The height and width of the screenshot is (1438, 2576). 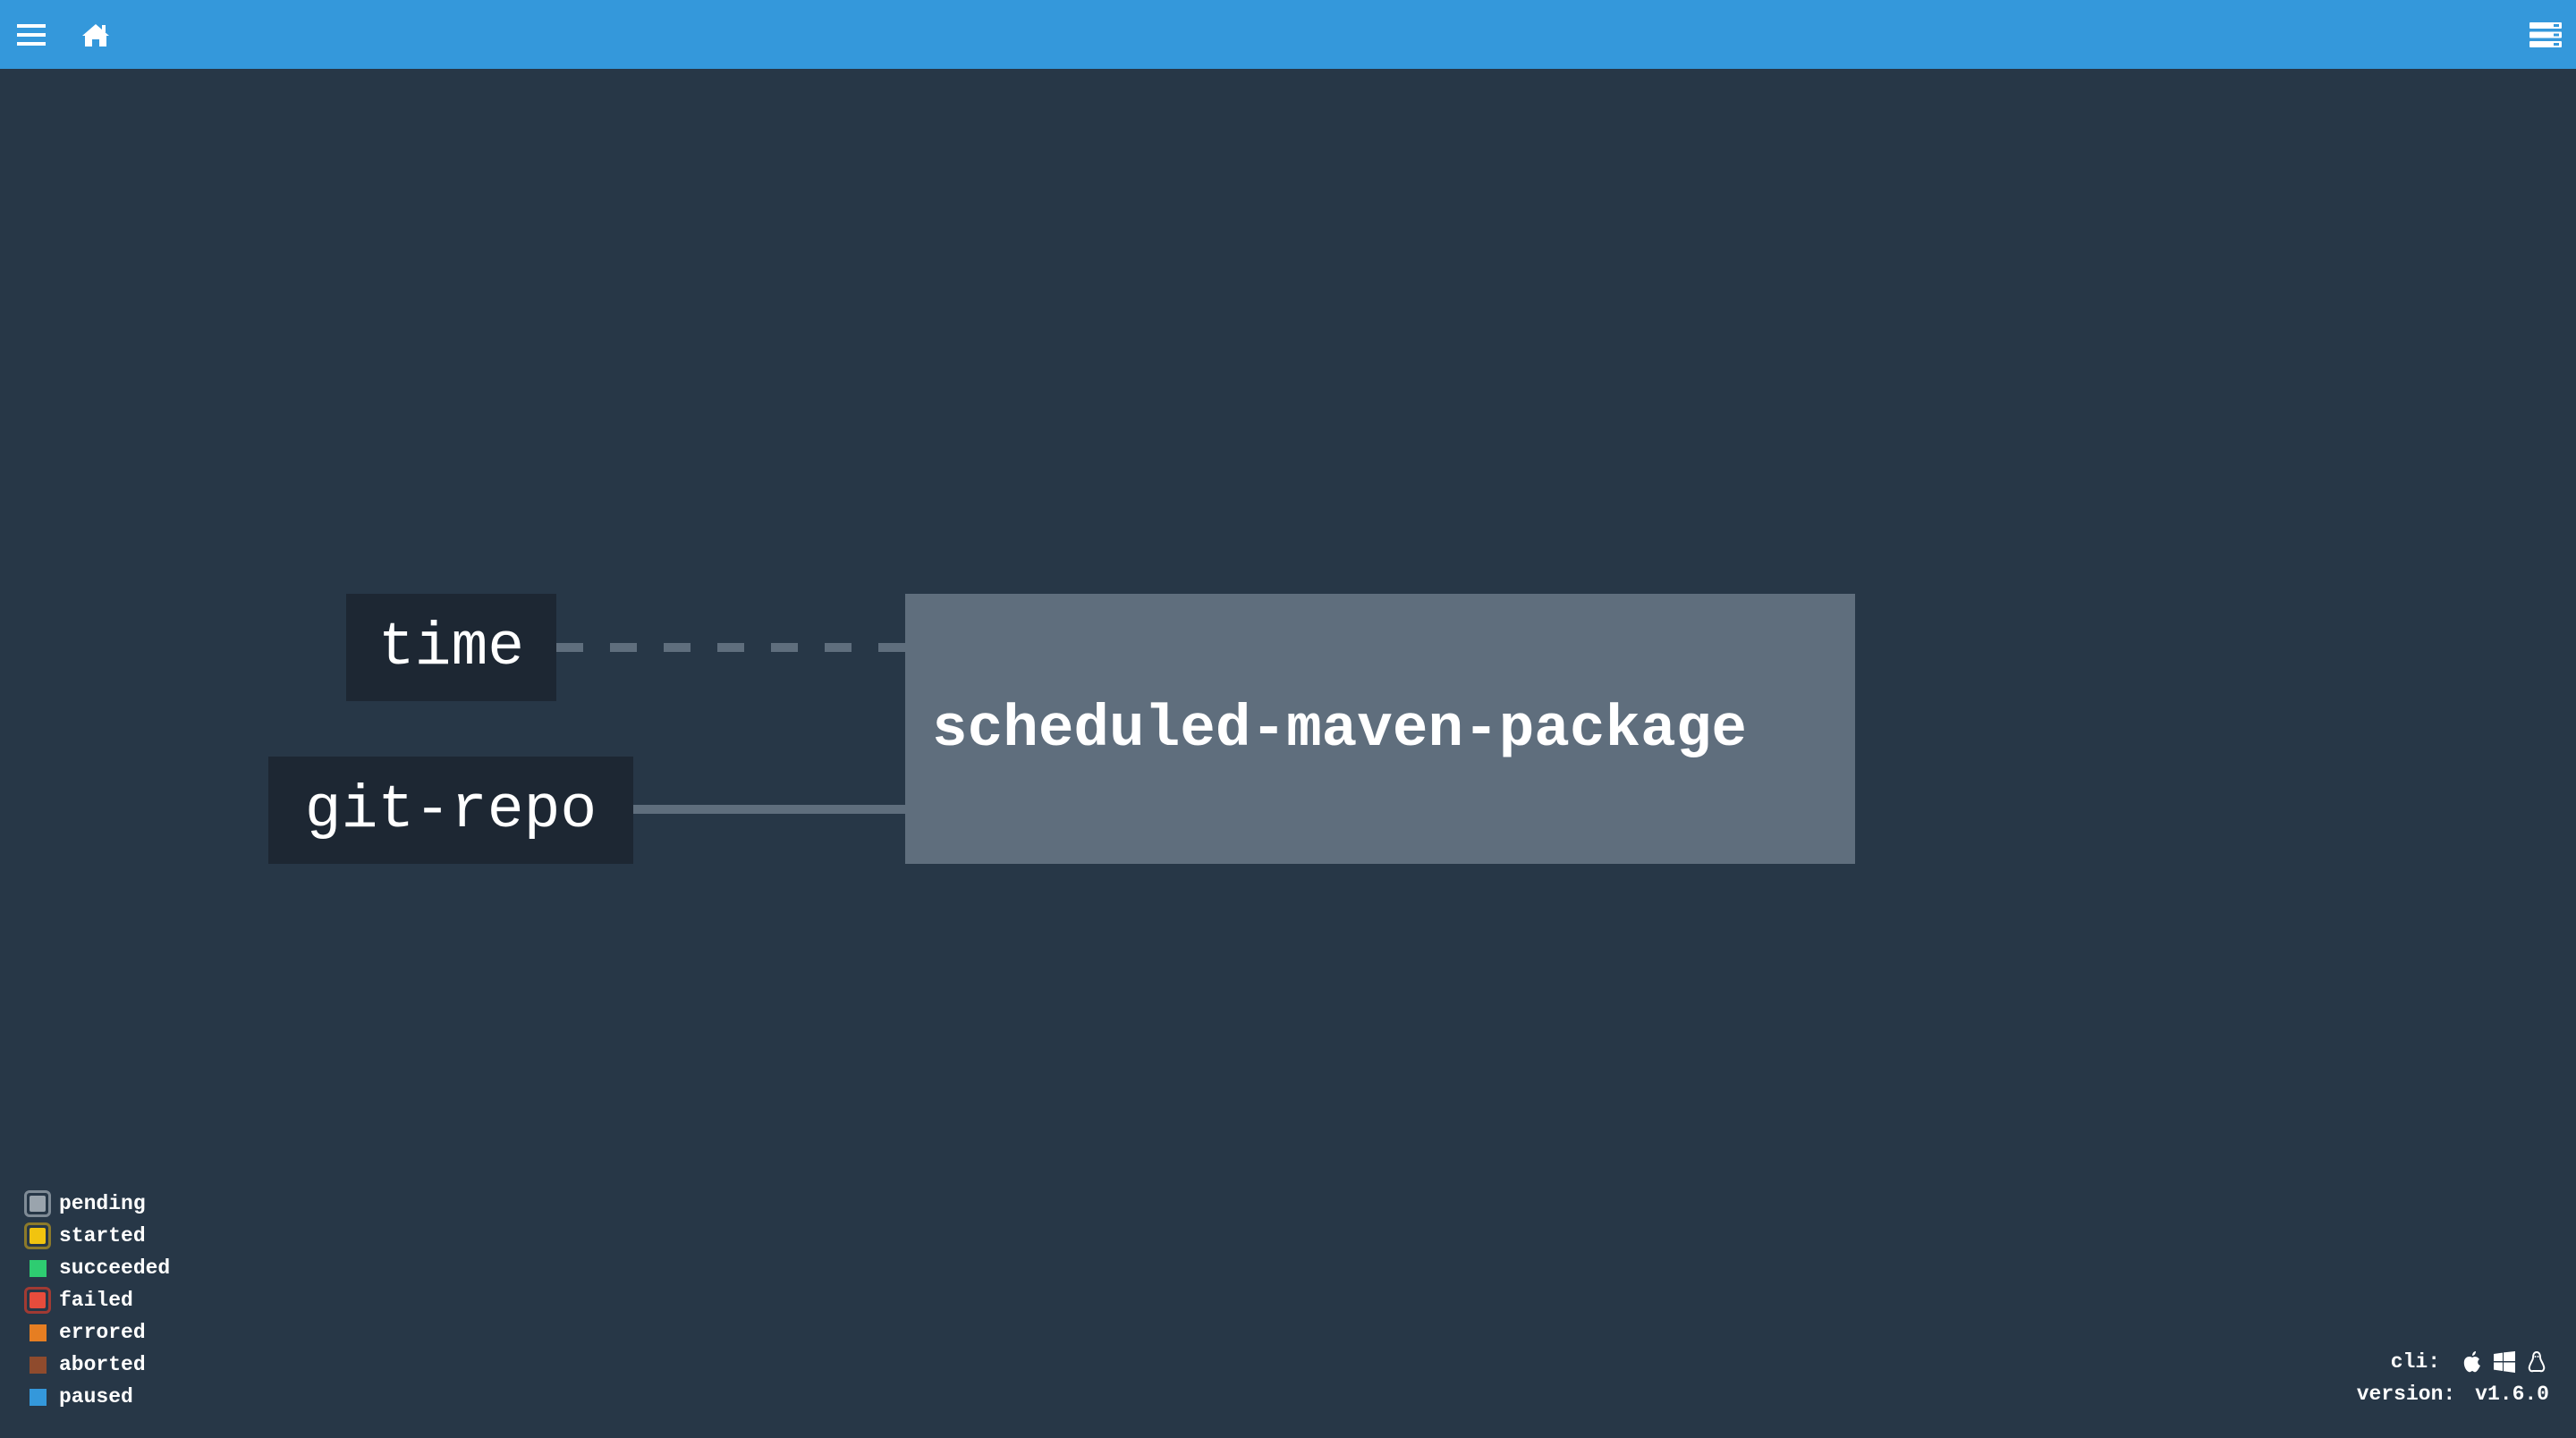 I want to click on legend-item-pending: pending, so click(x=125, y=1204).